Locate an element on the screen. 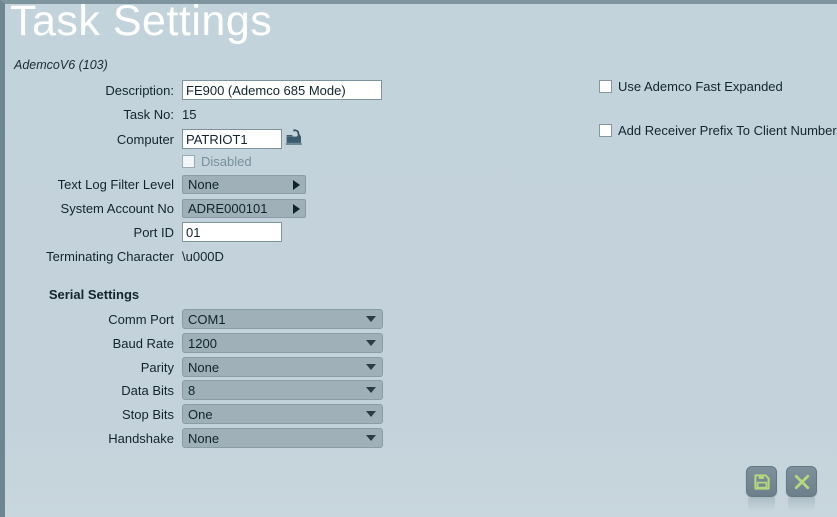 Image resolution: width=837 pixels, height=517 pixels. text-log-filter-level-row: Text Log Filter Level None is located at coordinates (160, 184).